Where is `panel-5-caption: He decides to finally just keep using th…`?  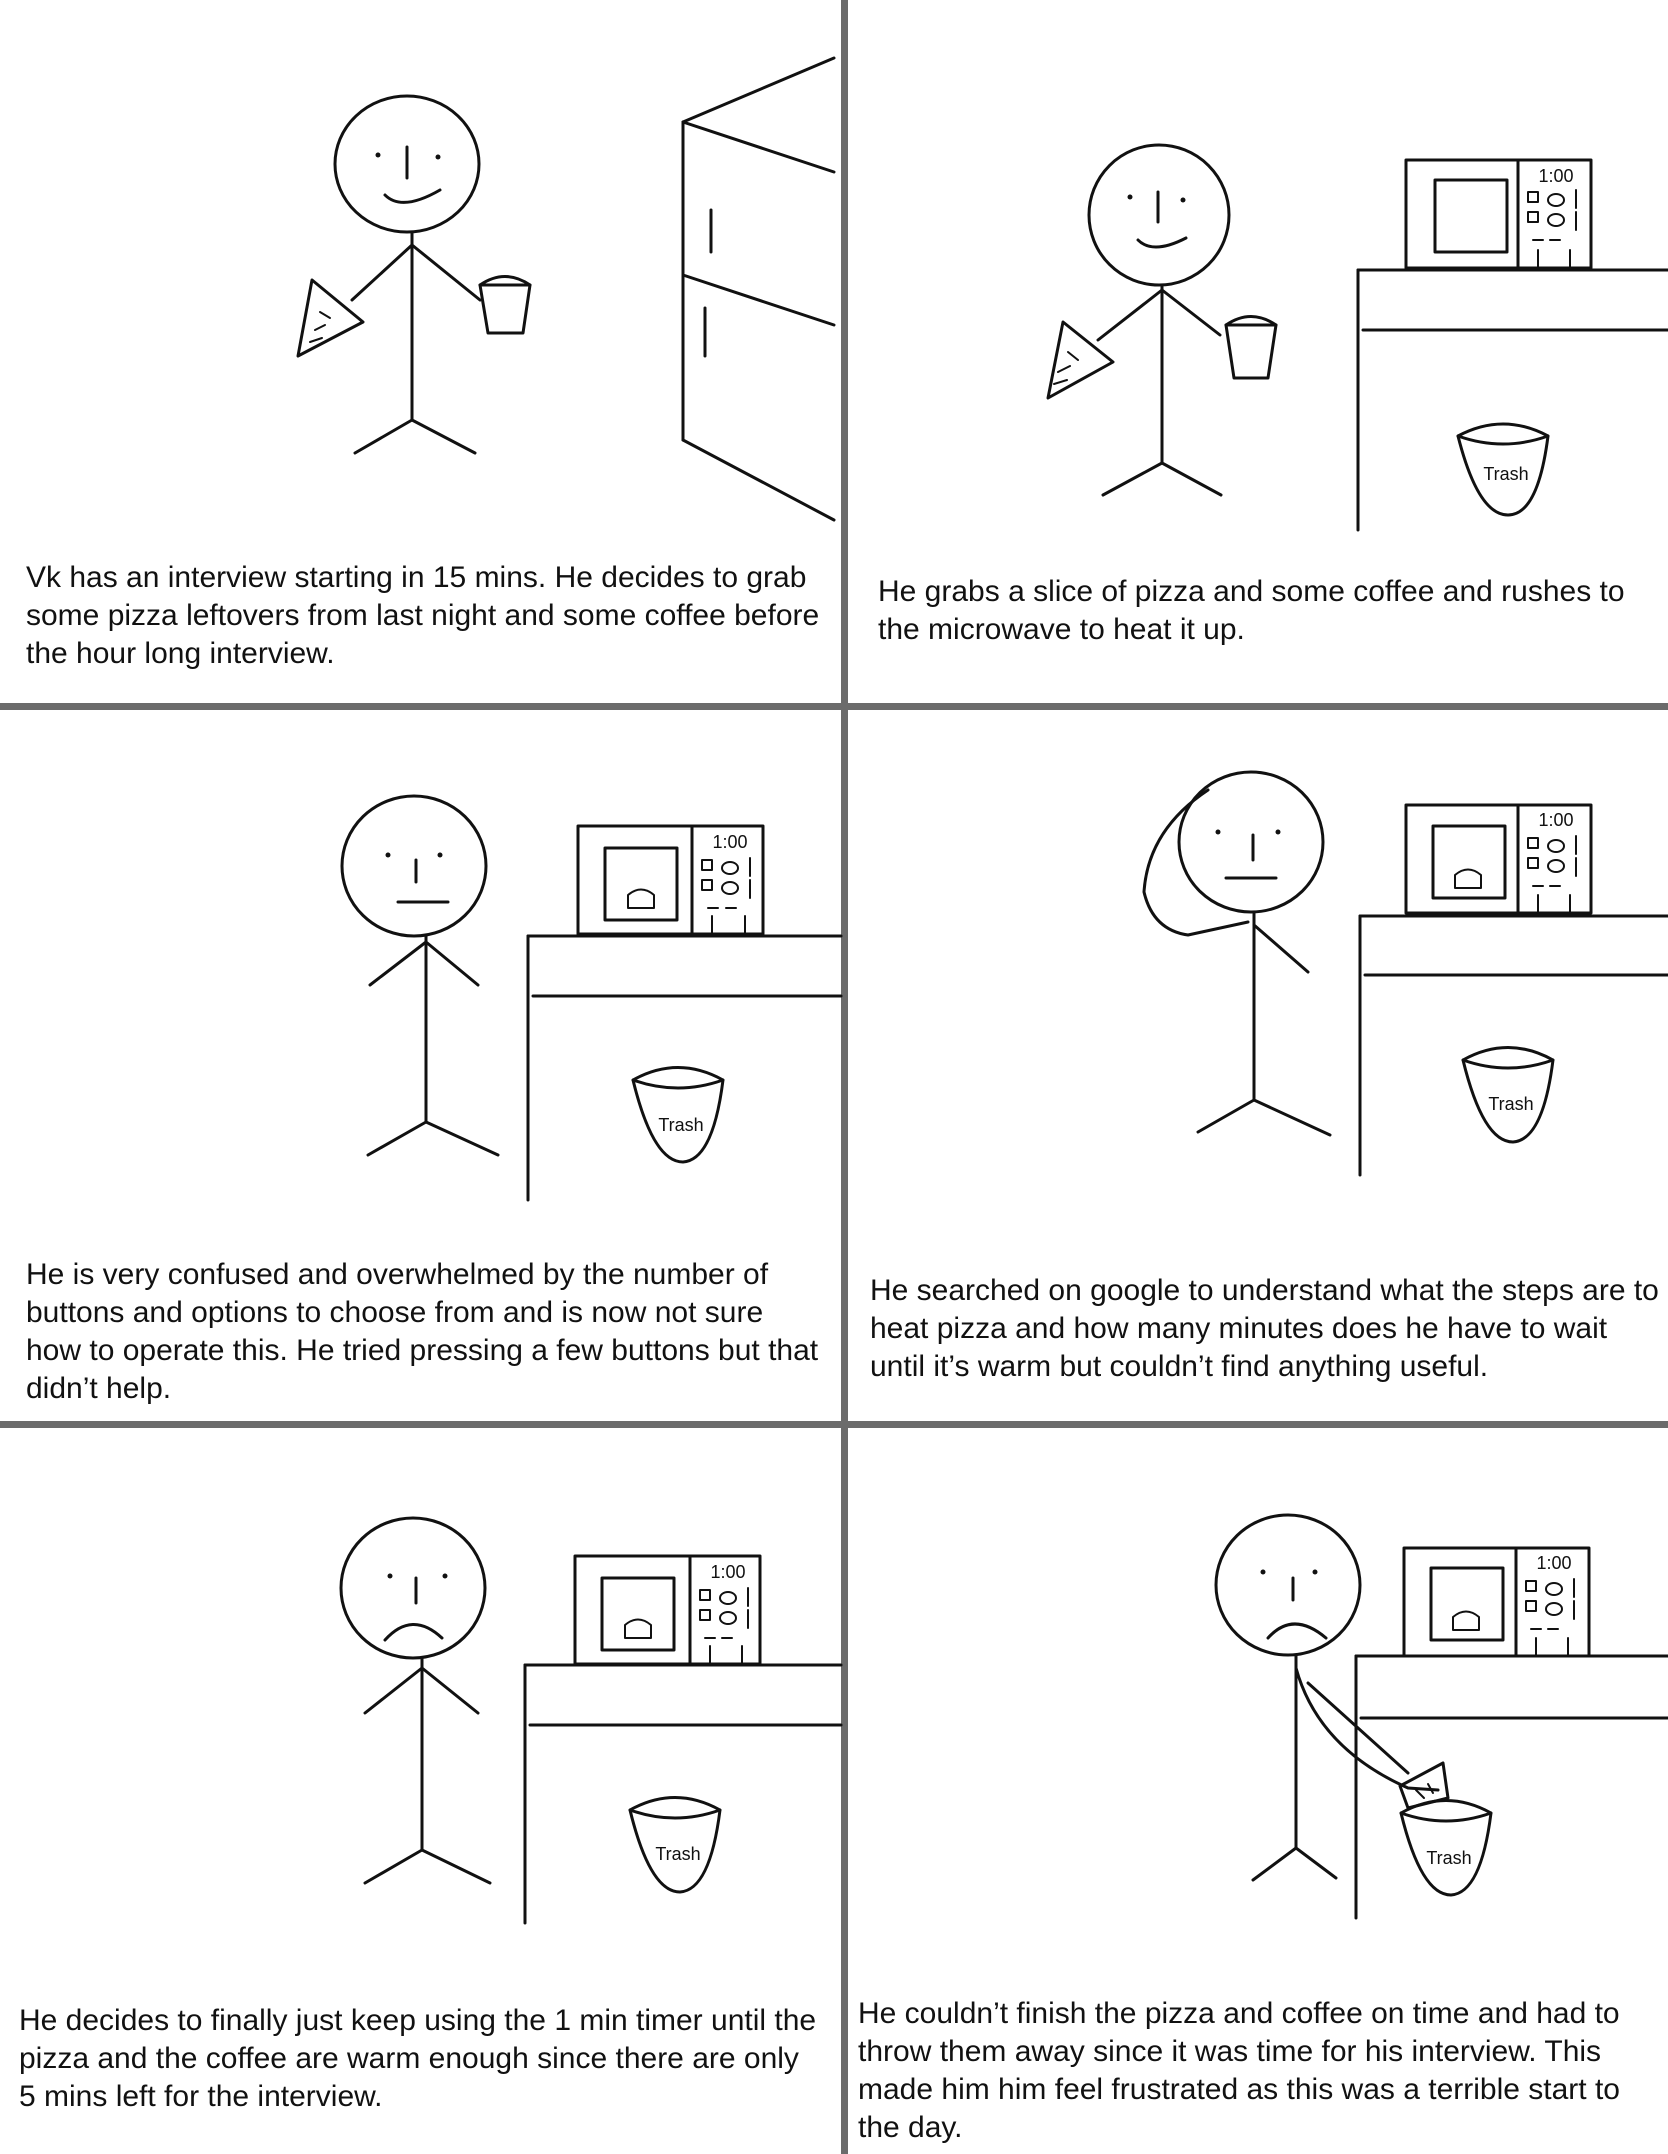
panel-5-caption: He decides to finally just keep using th… is located at coordinates (418, 2058).